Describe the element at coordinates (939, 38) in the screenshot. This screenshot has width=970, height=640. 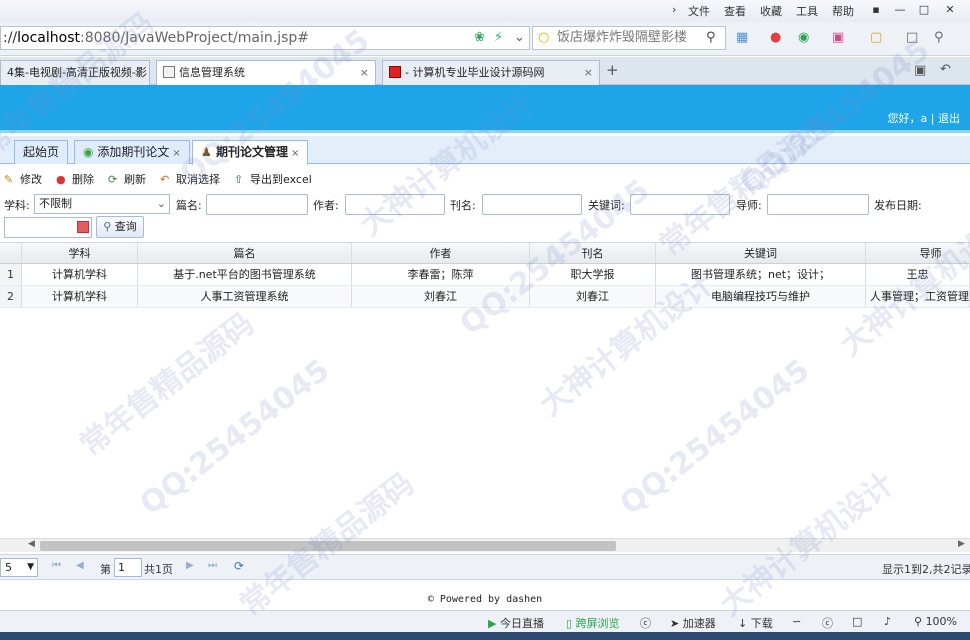
I see `zoom-icon: ⚲` at that location.